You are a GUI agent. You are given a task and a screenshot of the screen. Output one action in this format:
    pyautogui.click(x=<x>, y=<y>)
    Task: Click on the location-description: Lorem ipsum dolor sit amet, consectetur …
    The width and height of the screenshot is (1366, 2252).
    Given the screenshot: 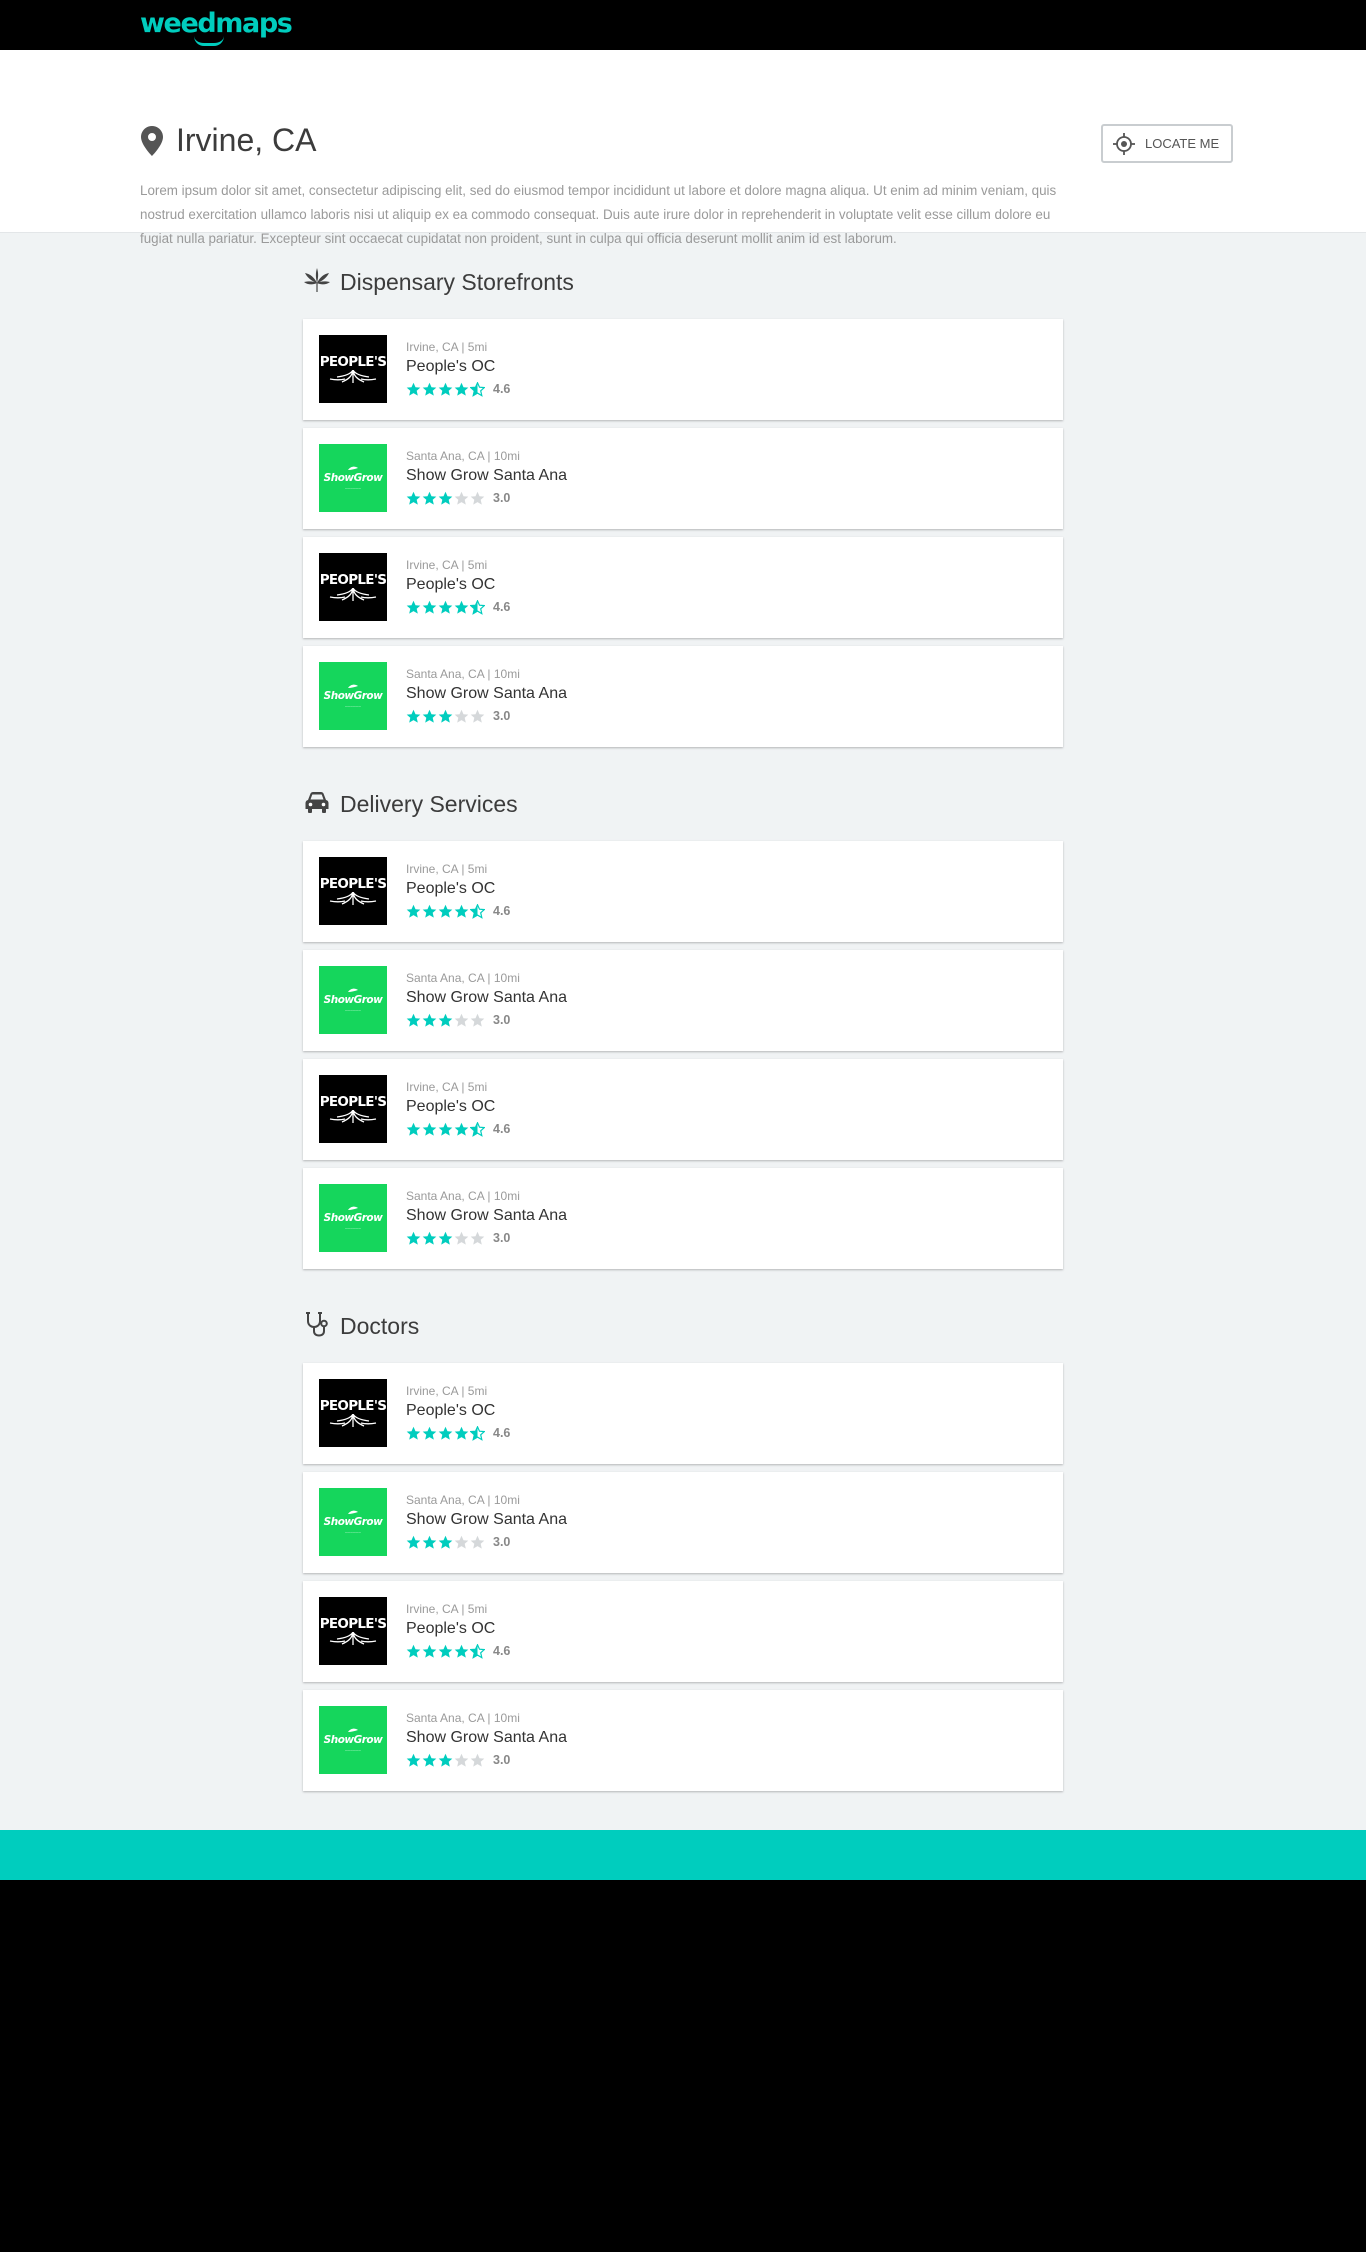 What is the action you would take?
    pyautogui.click(x=598, y=214)
    